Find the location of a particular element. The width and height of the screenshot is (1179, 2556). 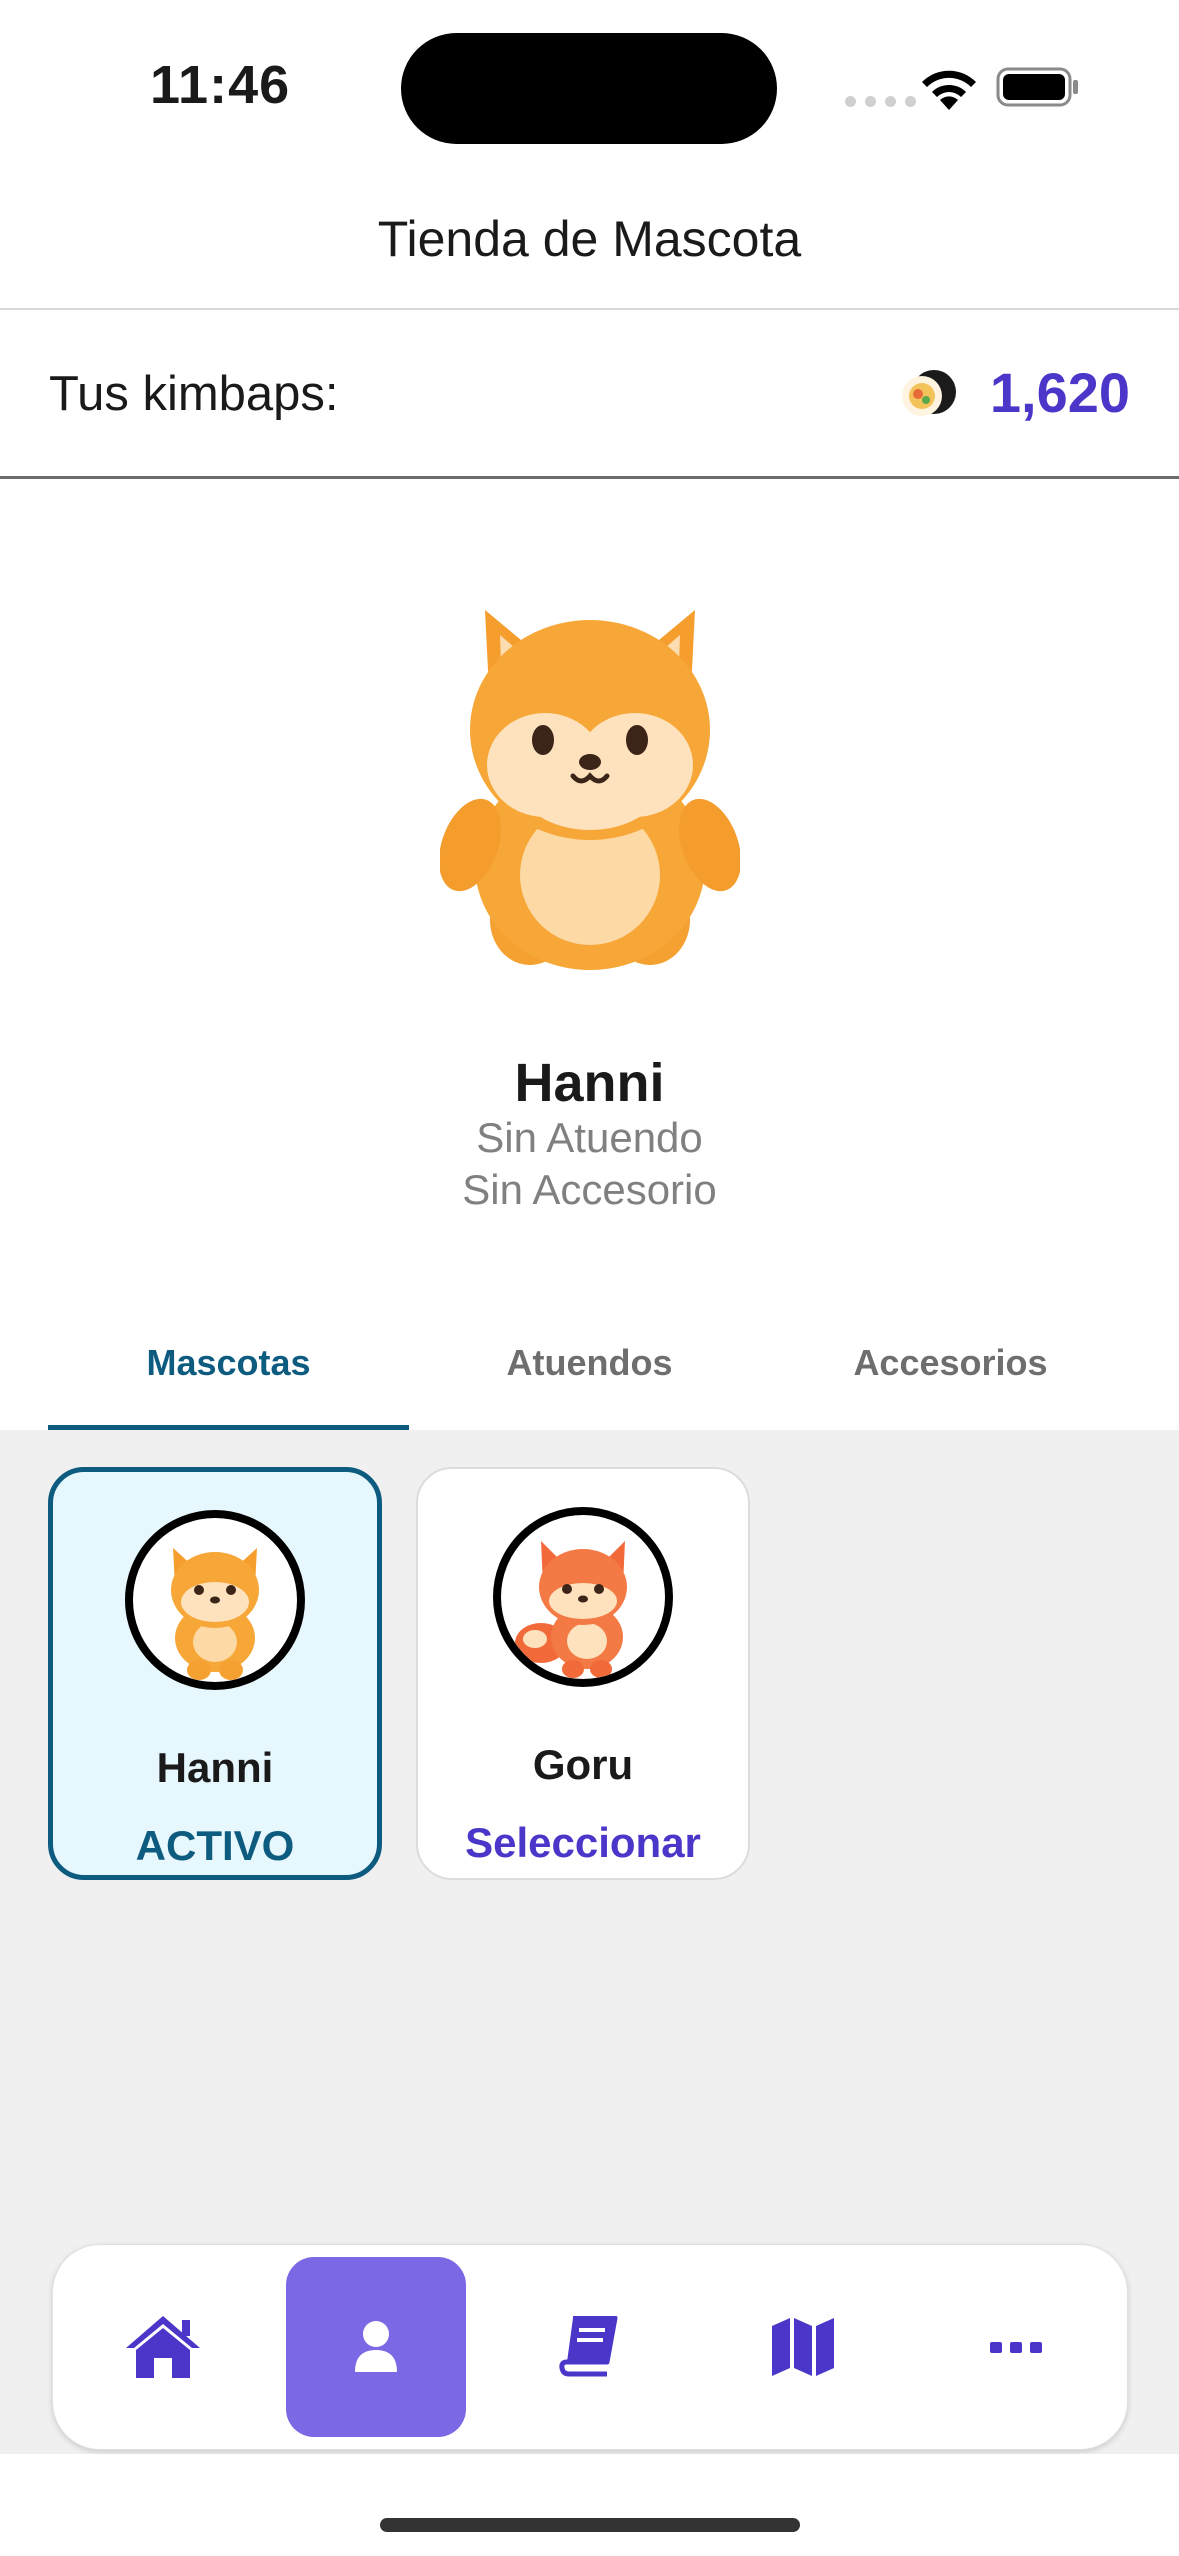

tab-home is located at coordinates (163, 2347).